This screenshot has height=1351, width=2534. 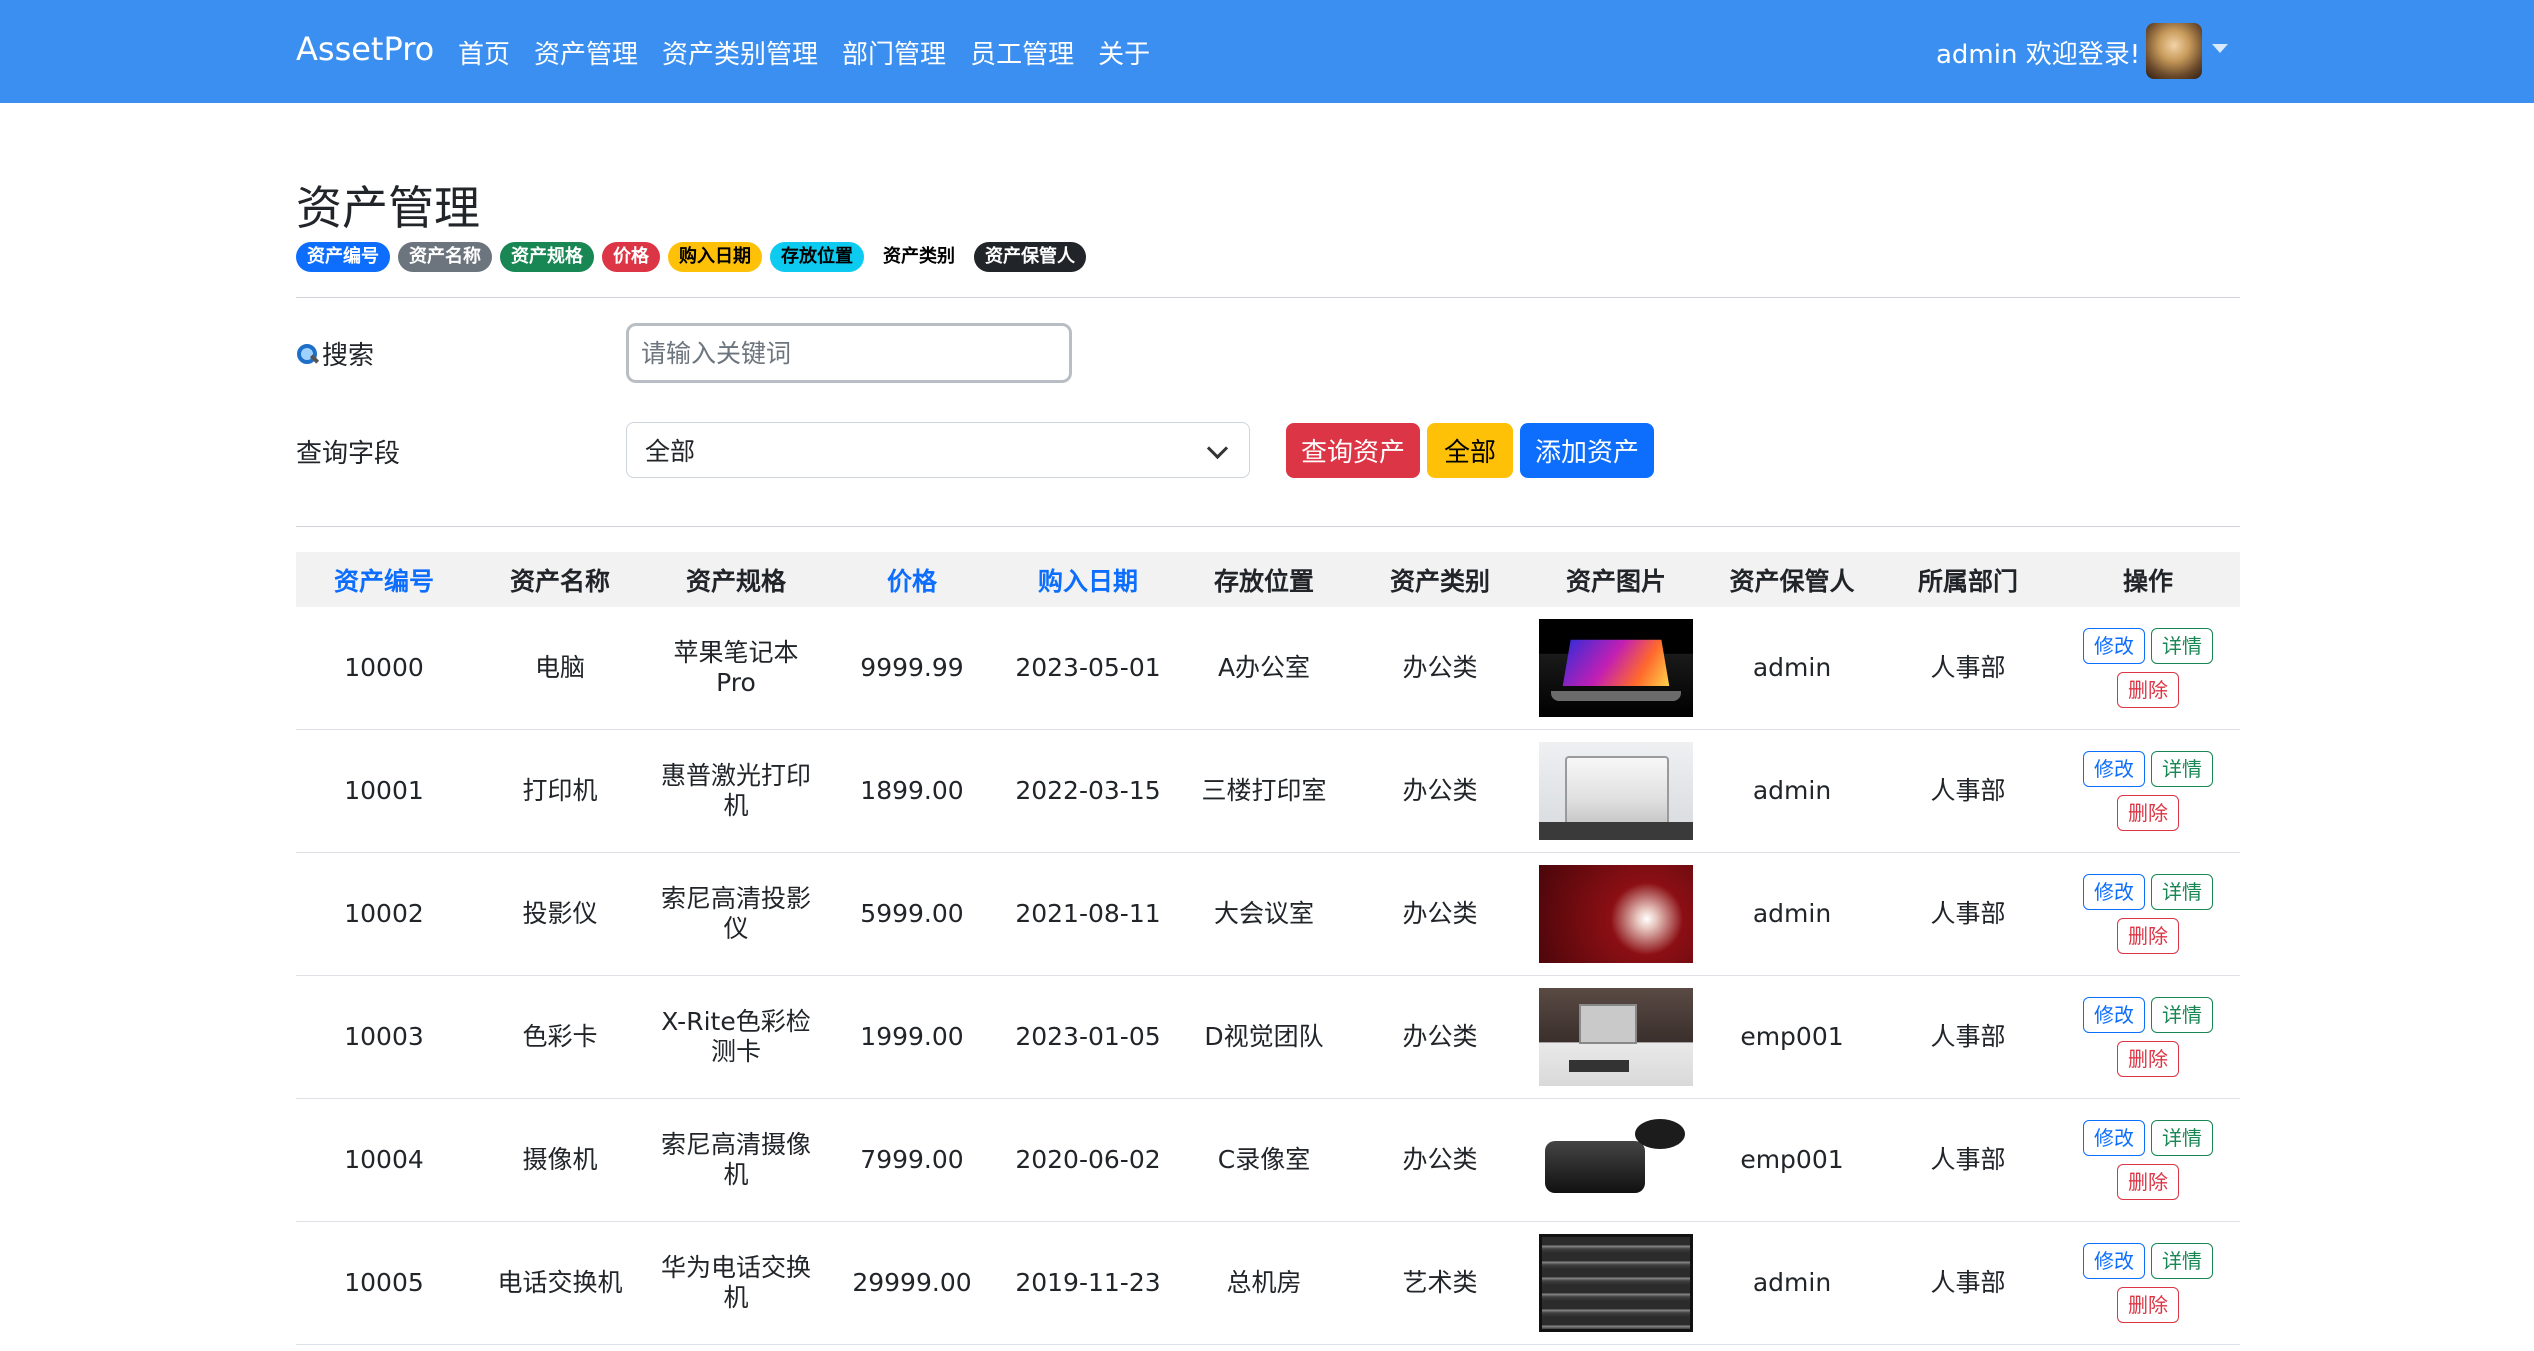 What do you see at coordinates (1088, 579) in the screenshot?
I see `col-header-purchase-date: 购入日期` at bounding box center [1088, 579].